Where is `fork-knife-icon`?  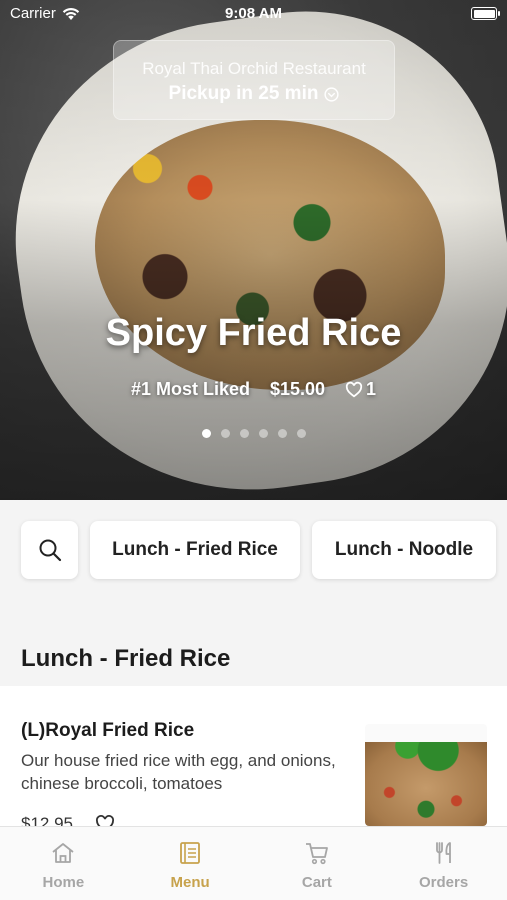 fork-knife-icon is located at coordinates (443, 853).